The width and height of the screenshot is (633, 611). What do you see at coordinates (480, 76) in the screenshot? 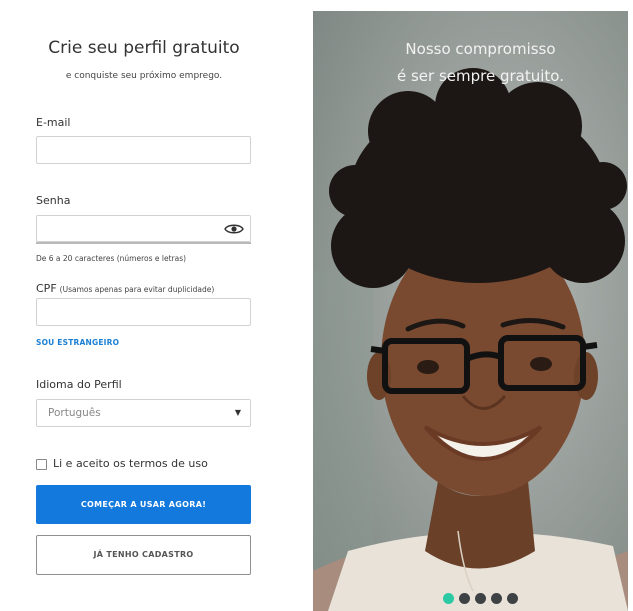
I see `hero-headline-line2: é ser sempre gratuito.` at bounding box center [480, 76].